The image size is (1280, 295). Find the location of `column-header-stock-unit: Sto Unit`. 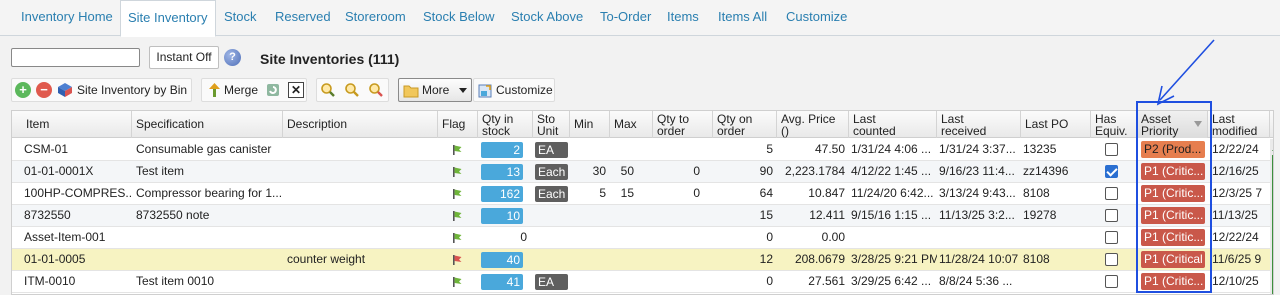

column-header-stock-unit: Sto Unit is located at coordinates (551, 124).